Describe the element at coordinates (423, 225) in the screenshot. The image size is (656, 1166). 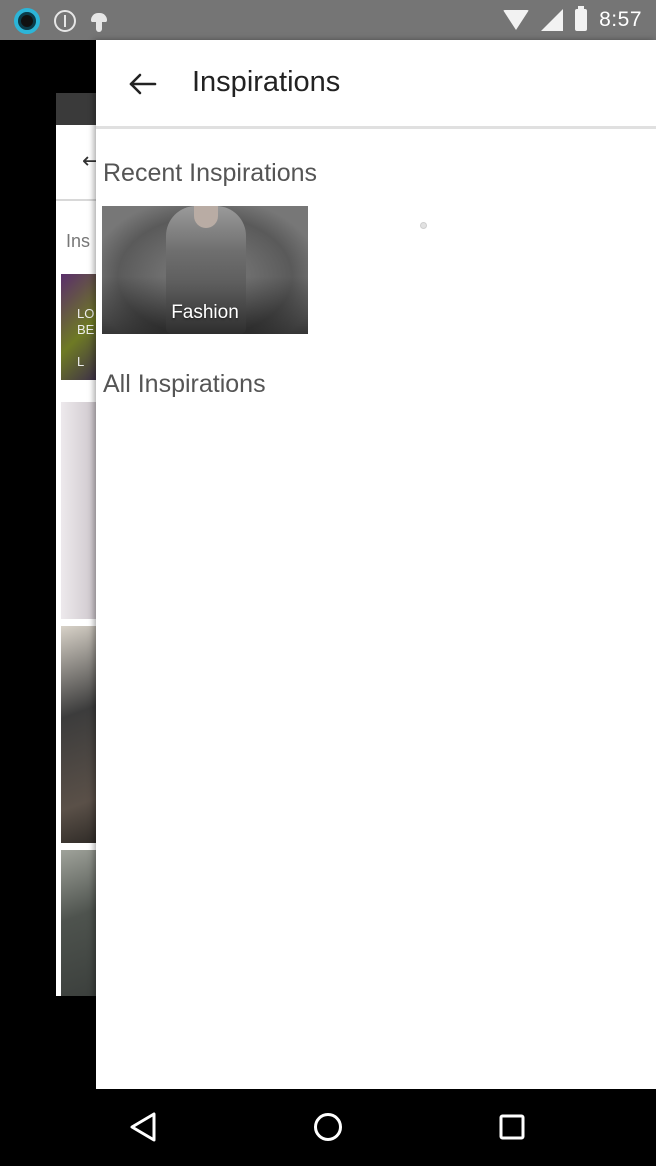
I see `loading-indicator` at that location.